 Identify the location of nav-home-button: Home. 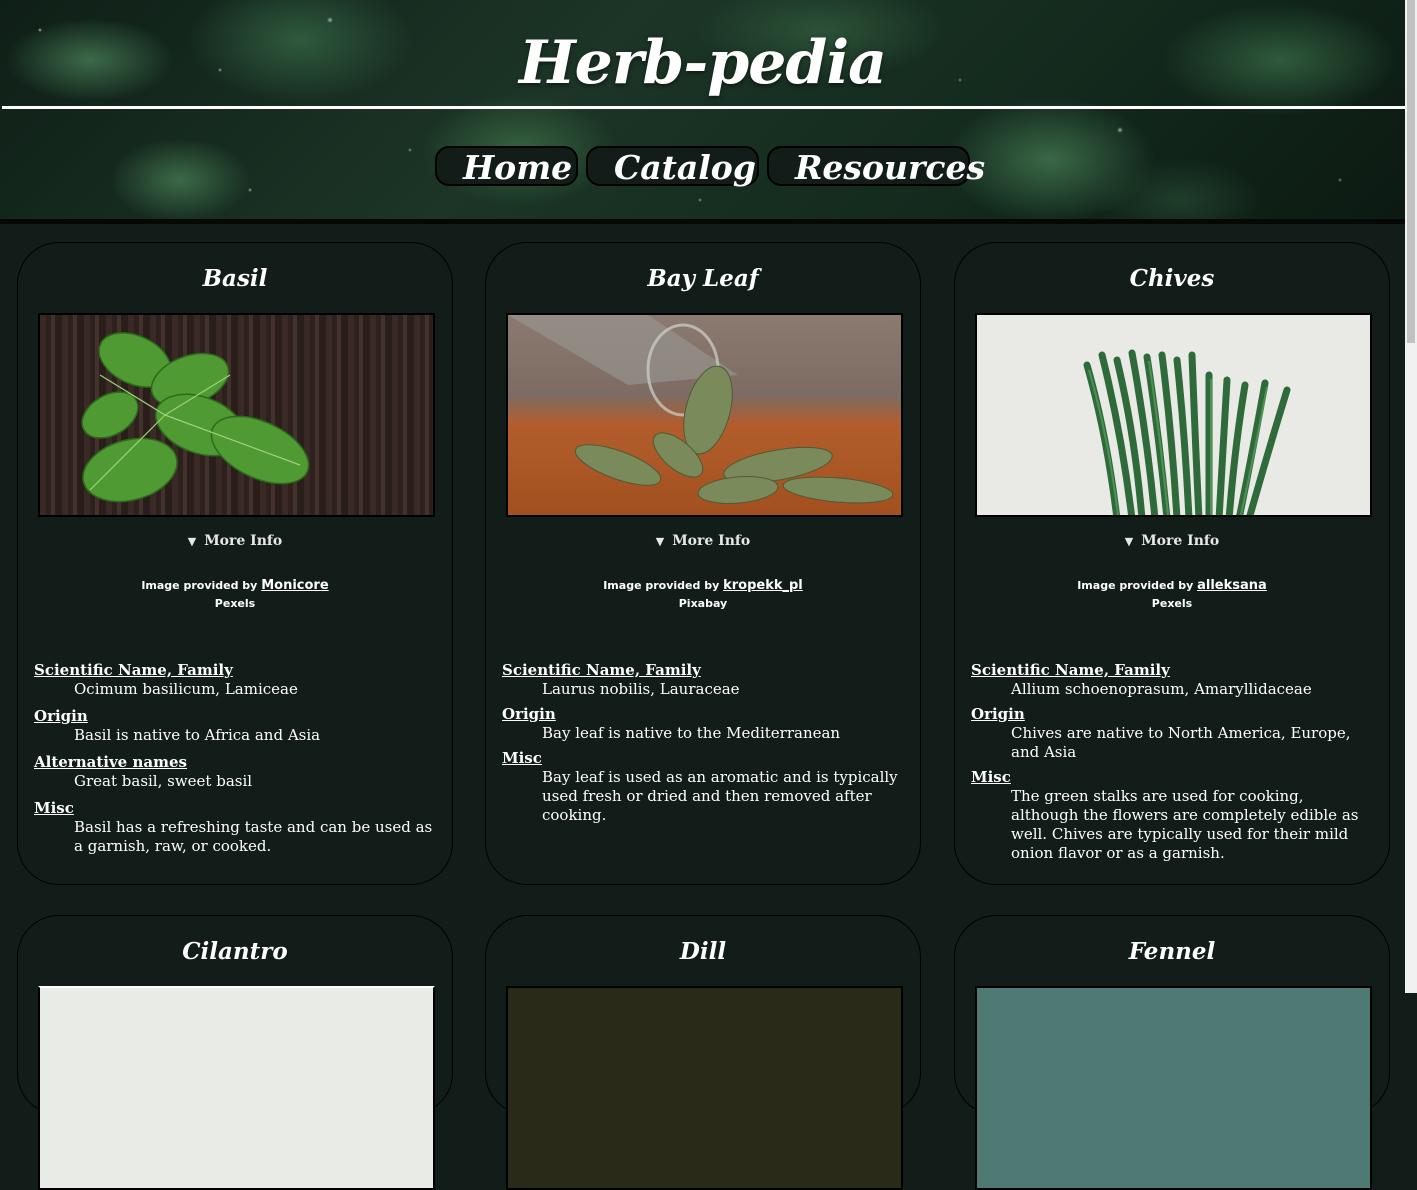
(506, 166).